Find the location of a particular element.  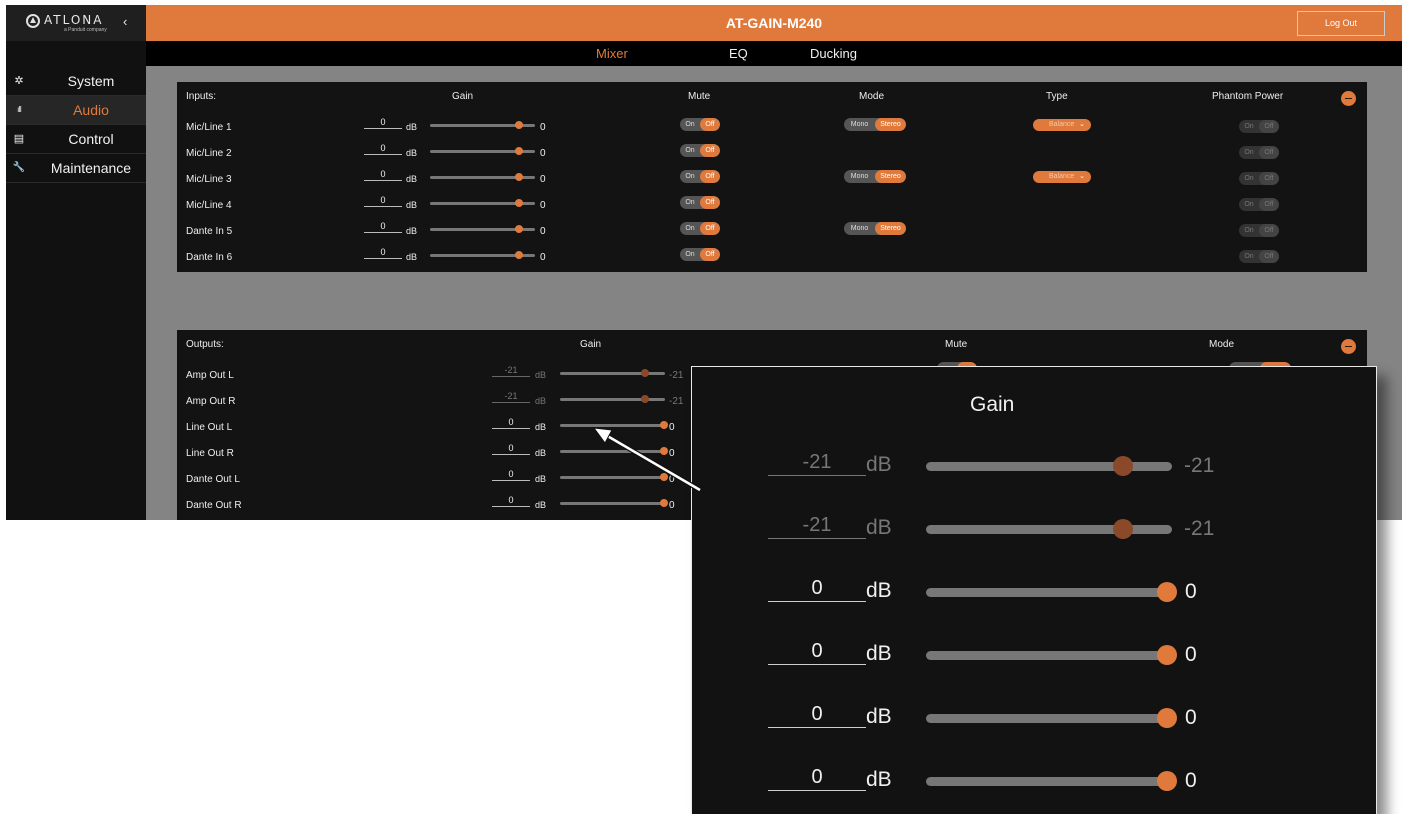

inputs-collapse-button is located at coordinates (1348, 98).